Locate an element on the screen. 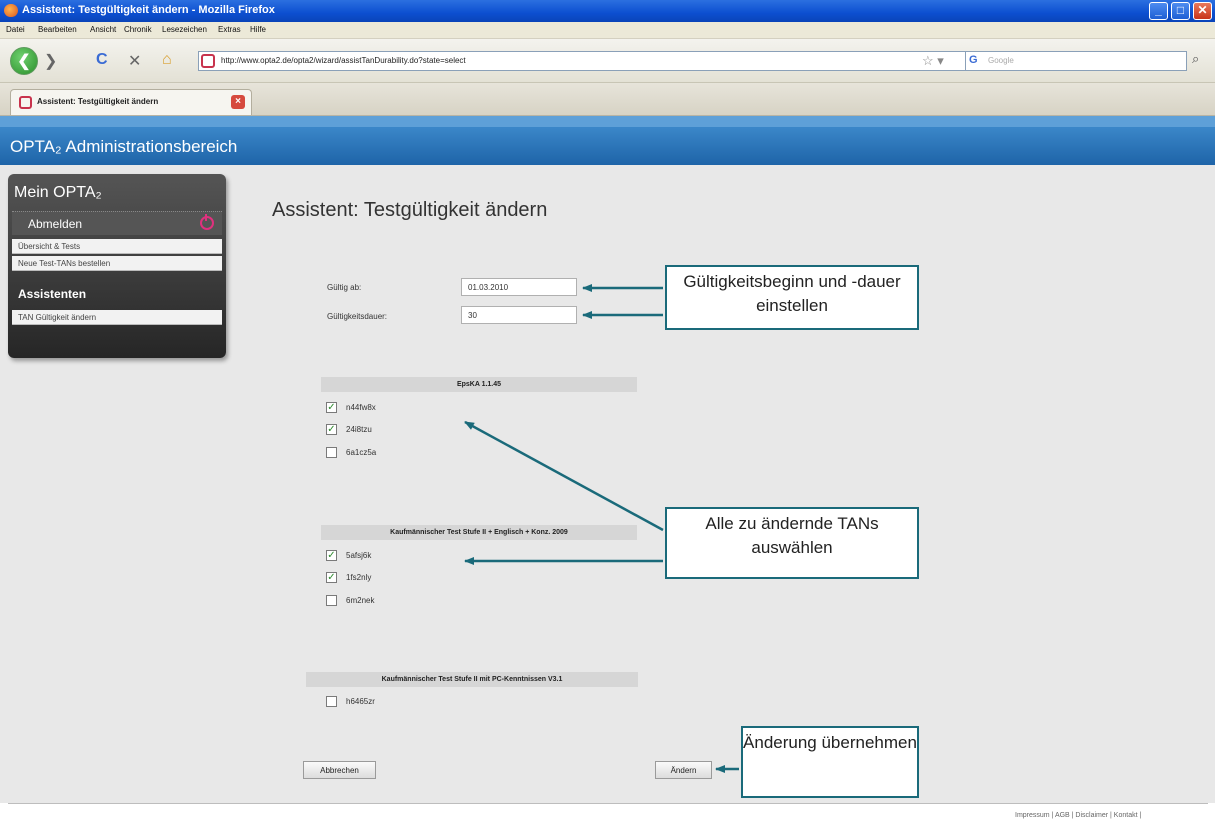  tab-close-icon: × is located at coordinates (238, 102).